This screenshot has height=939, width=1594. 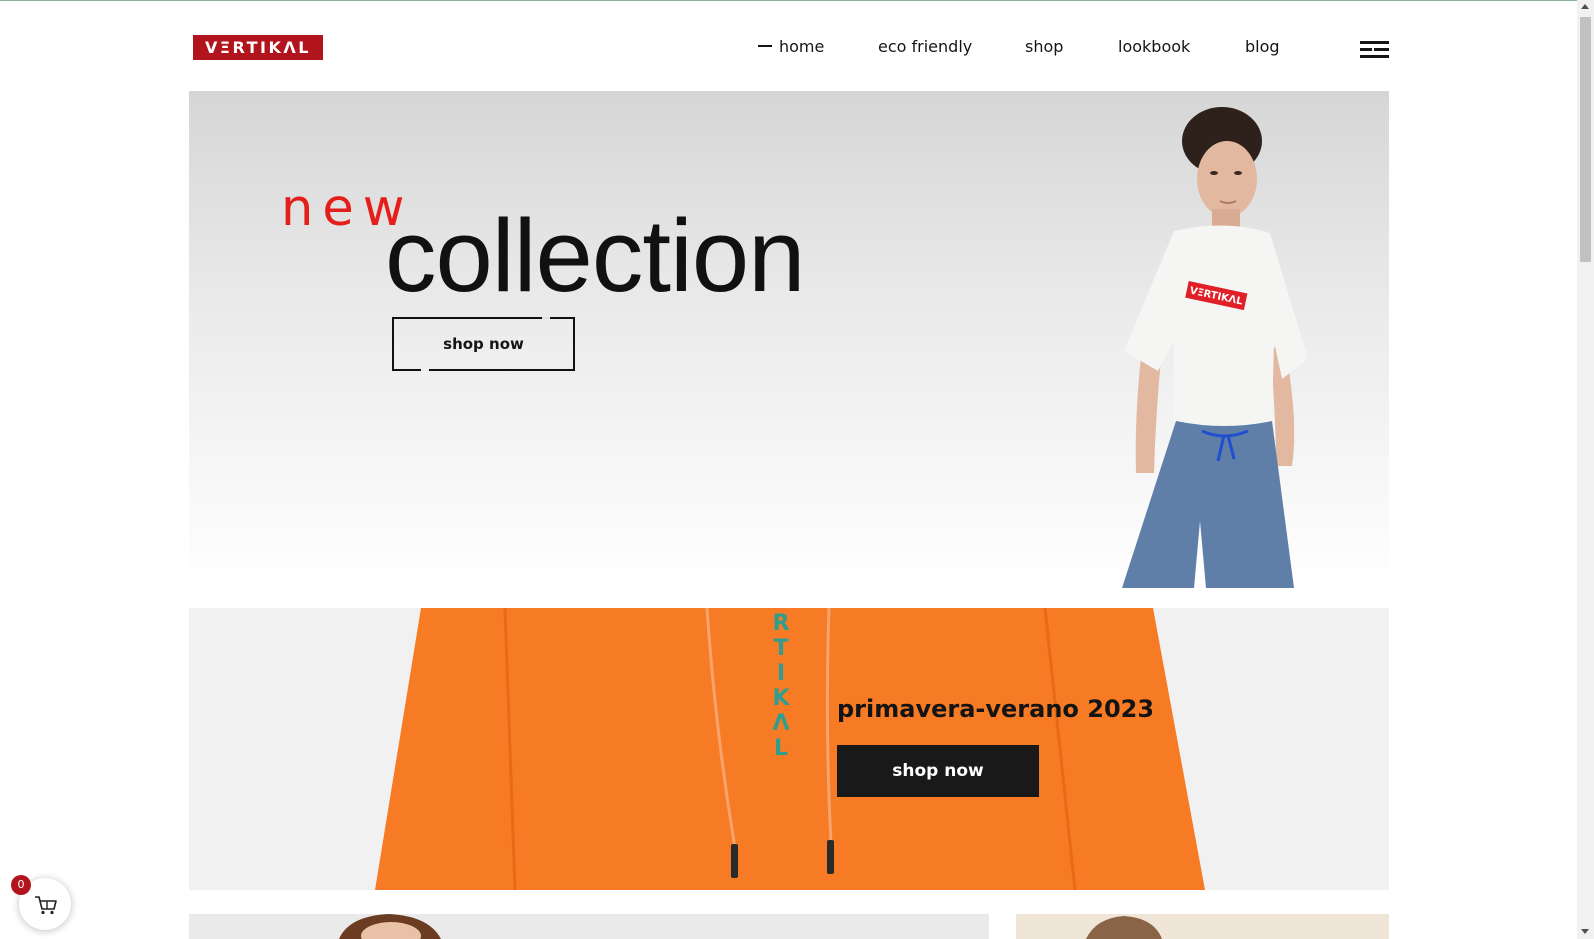 I want to click on hero-shop-now-button: shop now, so click(x=483, y=344).